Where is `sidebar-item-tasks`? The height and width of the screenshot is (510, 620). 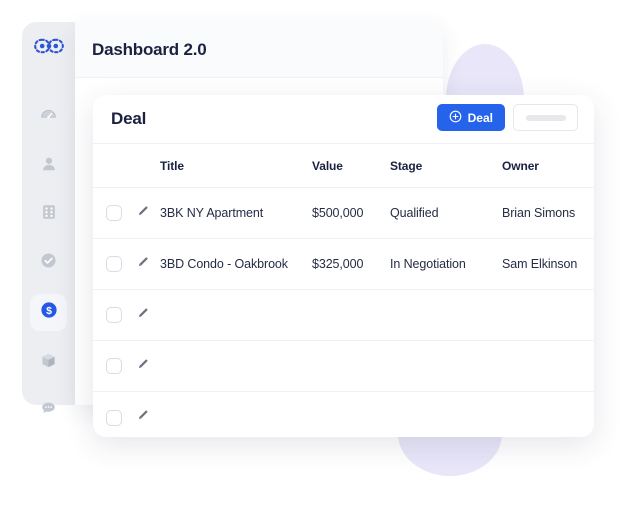 sidebar-item-tasks is located at coordinates (48, 262).